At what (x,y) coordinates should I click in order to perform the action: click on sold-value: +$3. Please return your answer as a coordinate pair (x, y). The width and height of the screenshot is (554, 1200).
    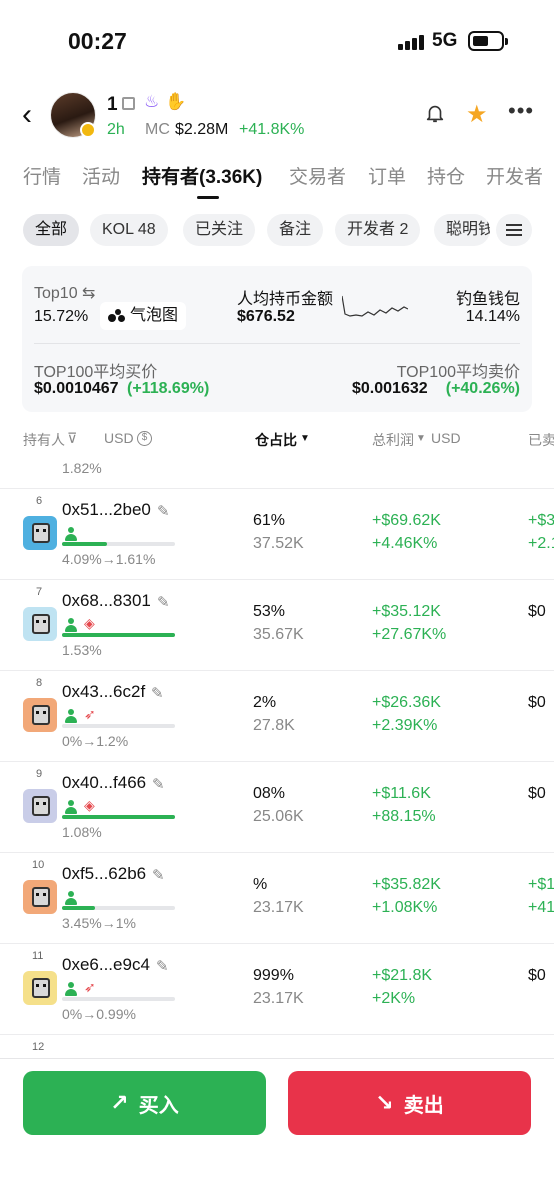
    Looking at the image, I should click on (541, 520).